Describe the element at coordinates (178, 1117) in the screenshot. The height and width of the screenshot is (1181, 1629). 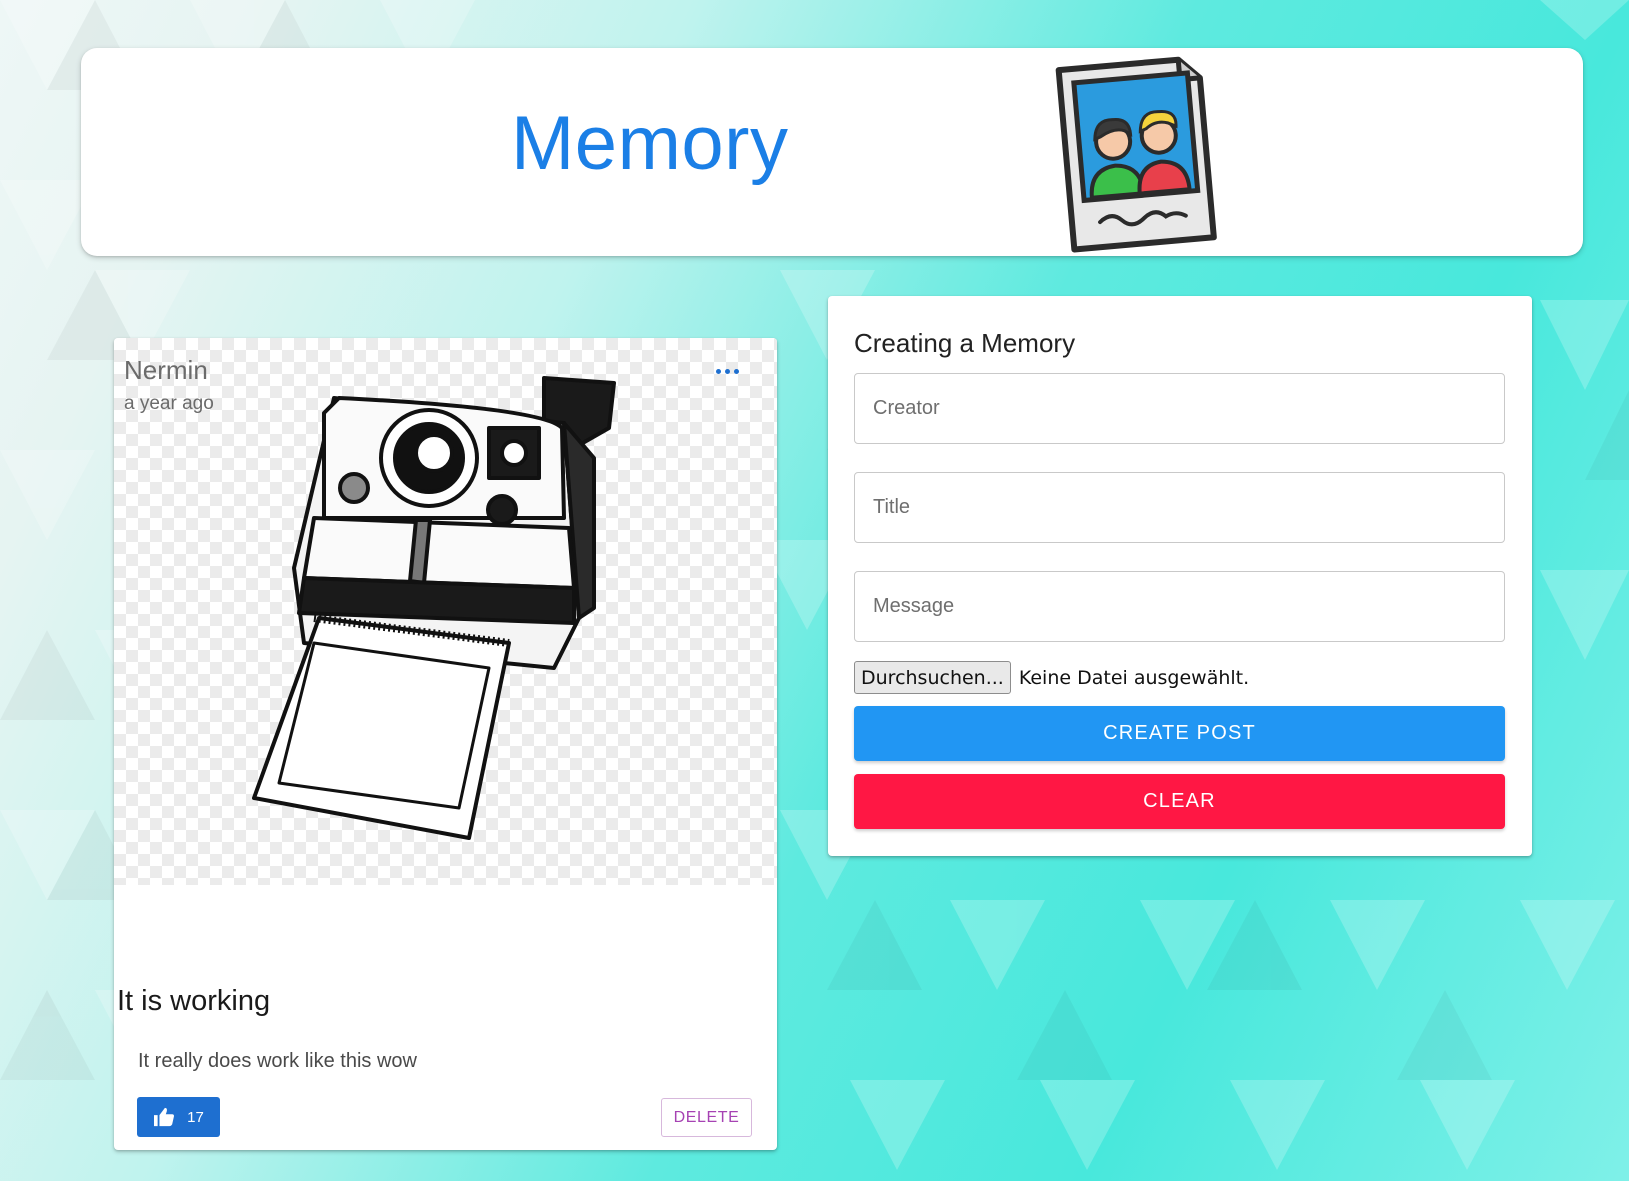
I see `like-button: 17` at that location.